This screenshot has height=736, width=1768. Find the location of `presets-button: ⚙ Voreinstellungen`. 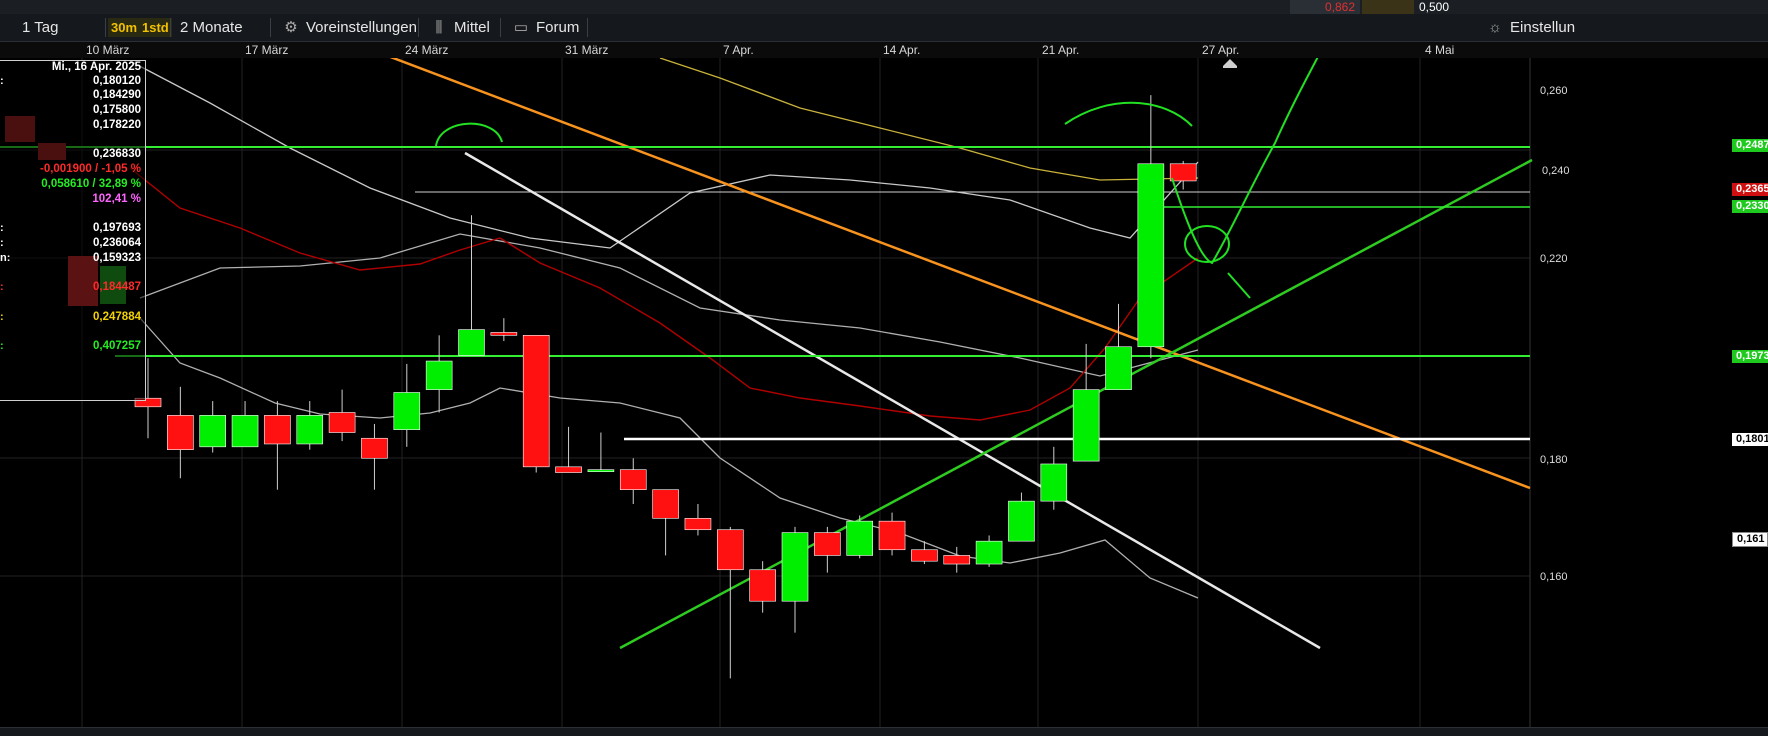

presets-button: ⚙ Voreinstellungen is located at coordinates (349, 27).